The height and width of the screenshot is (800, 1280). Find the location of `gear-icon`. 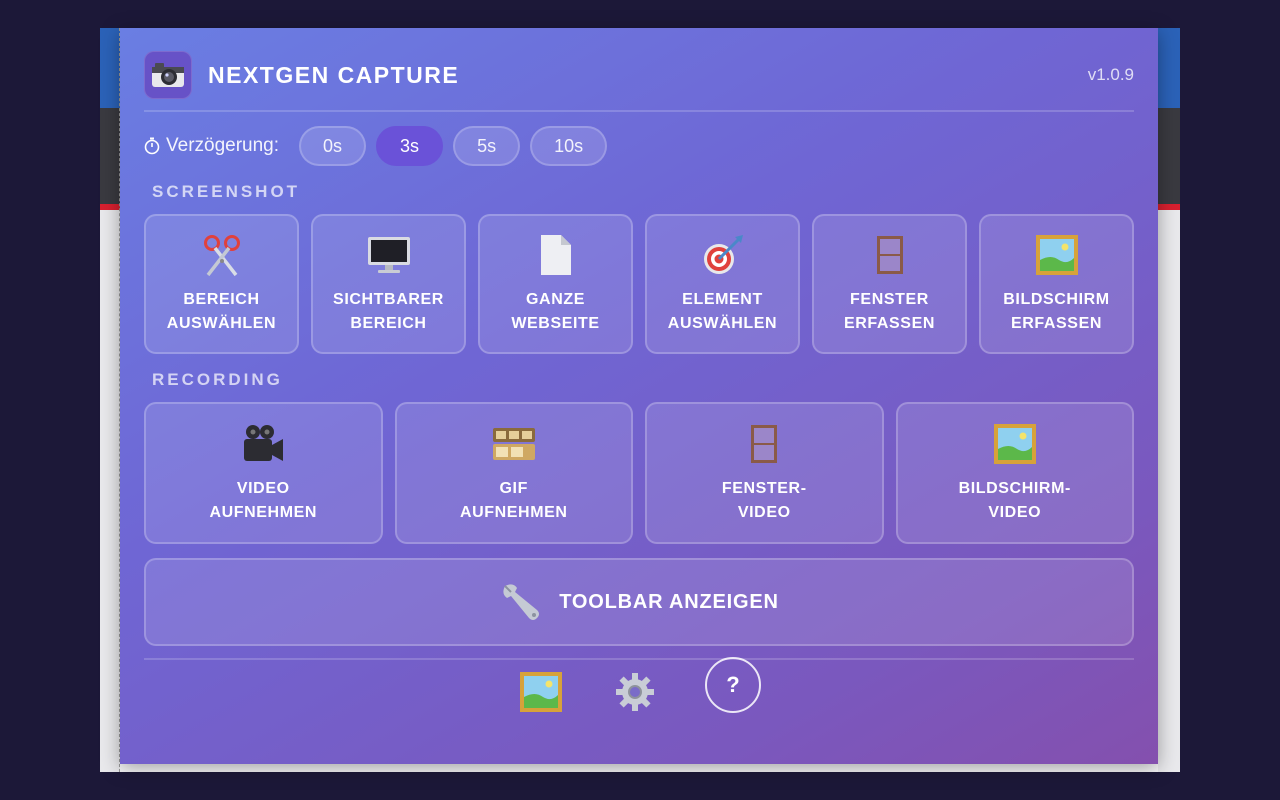

gear-icon is located at coordinates (635, 692).